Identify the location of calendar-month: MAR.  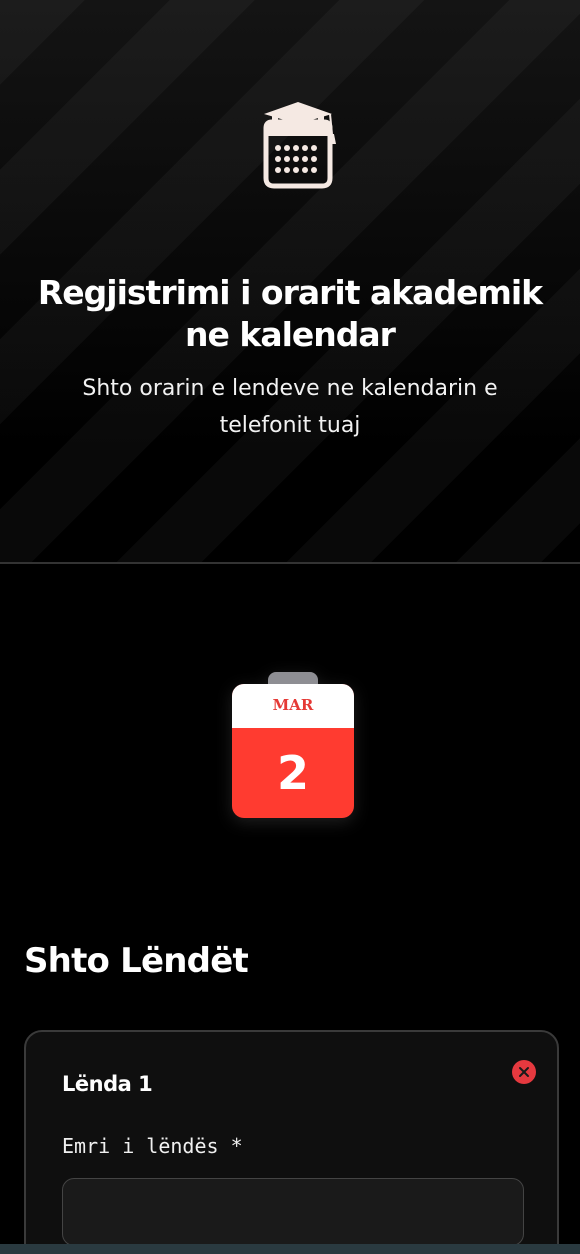
(293, 705).